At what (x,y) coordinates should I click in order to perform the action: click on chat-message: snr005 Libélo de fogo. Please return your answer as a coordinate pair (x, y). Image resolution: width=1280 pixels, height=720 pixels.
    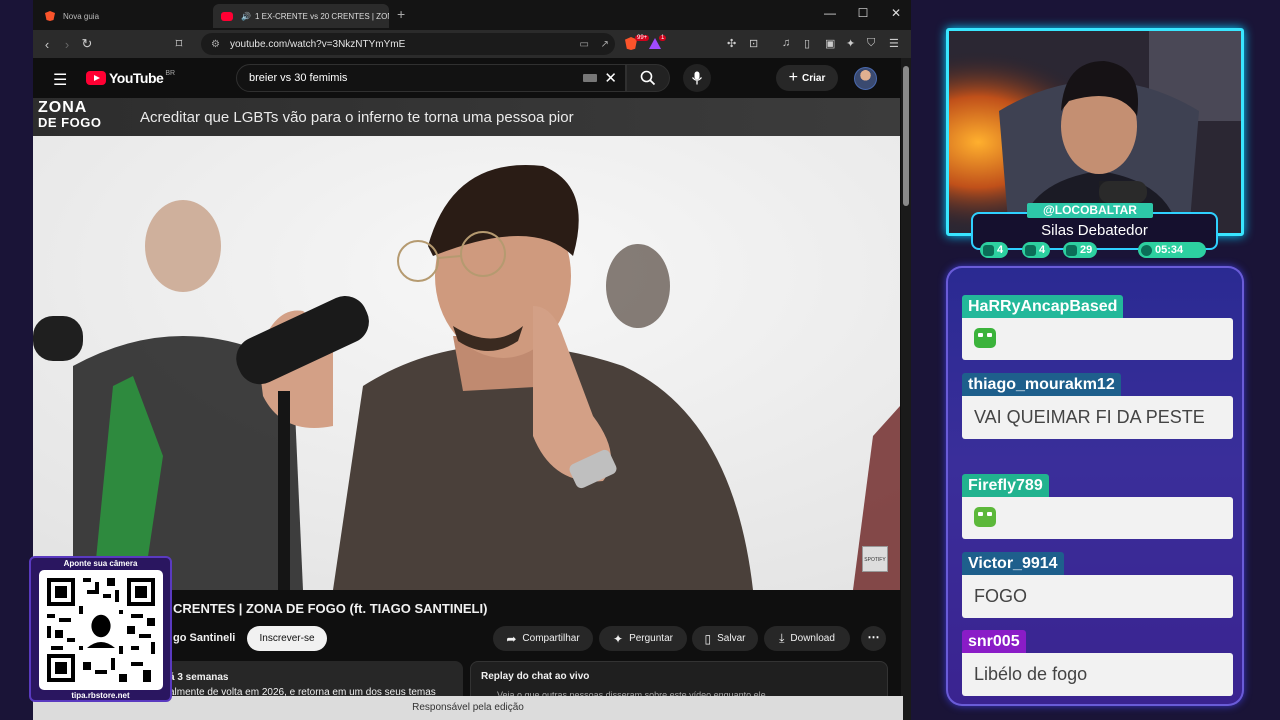
    Looking at the image, I should click on (1097, 663).